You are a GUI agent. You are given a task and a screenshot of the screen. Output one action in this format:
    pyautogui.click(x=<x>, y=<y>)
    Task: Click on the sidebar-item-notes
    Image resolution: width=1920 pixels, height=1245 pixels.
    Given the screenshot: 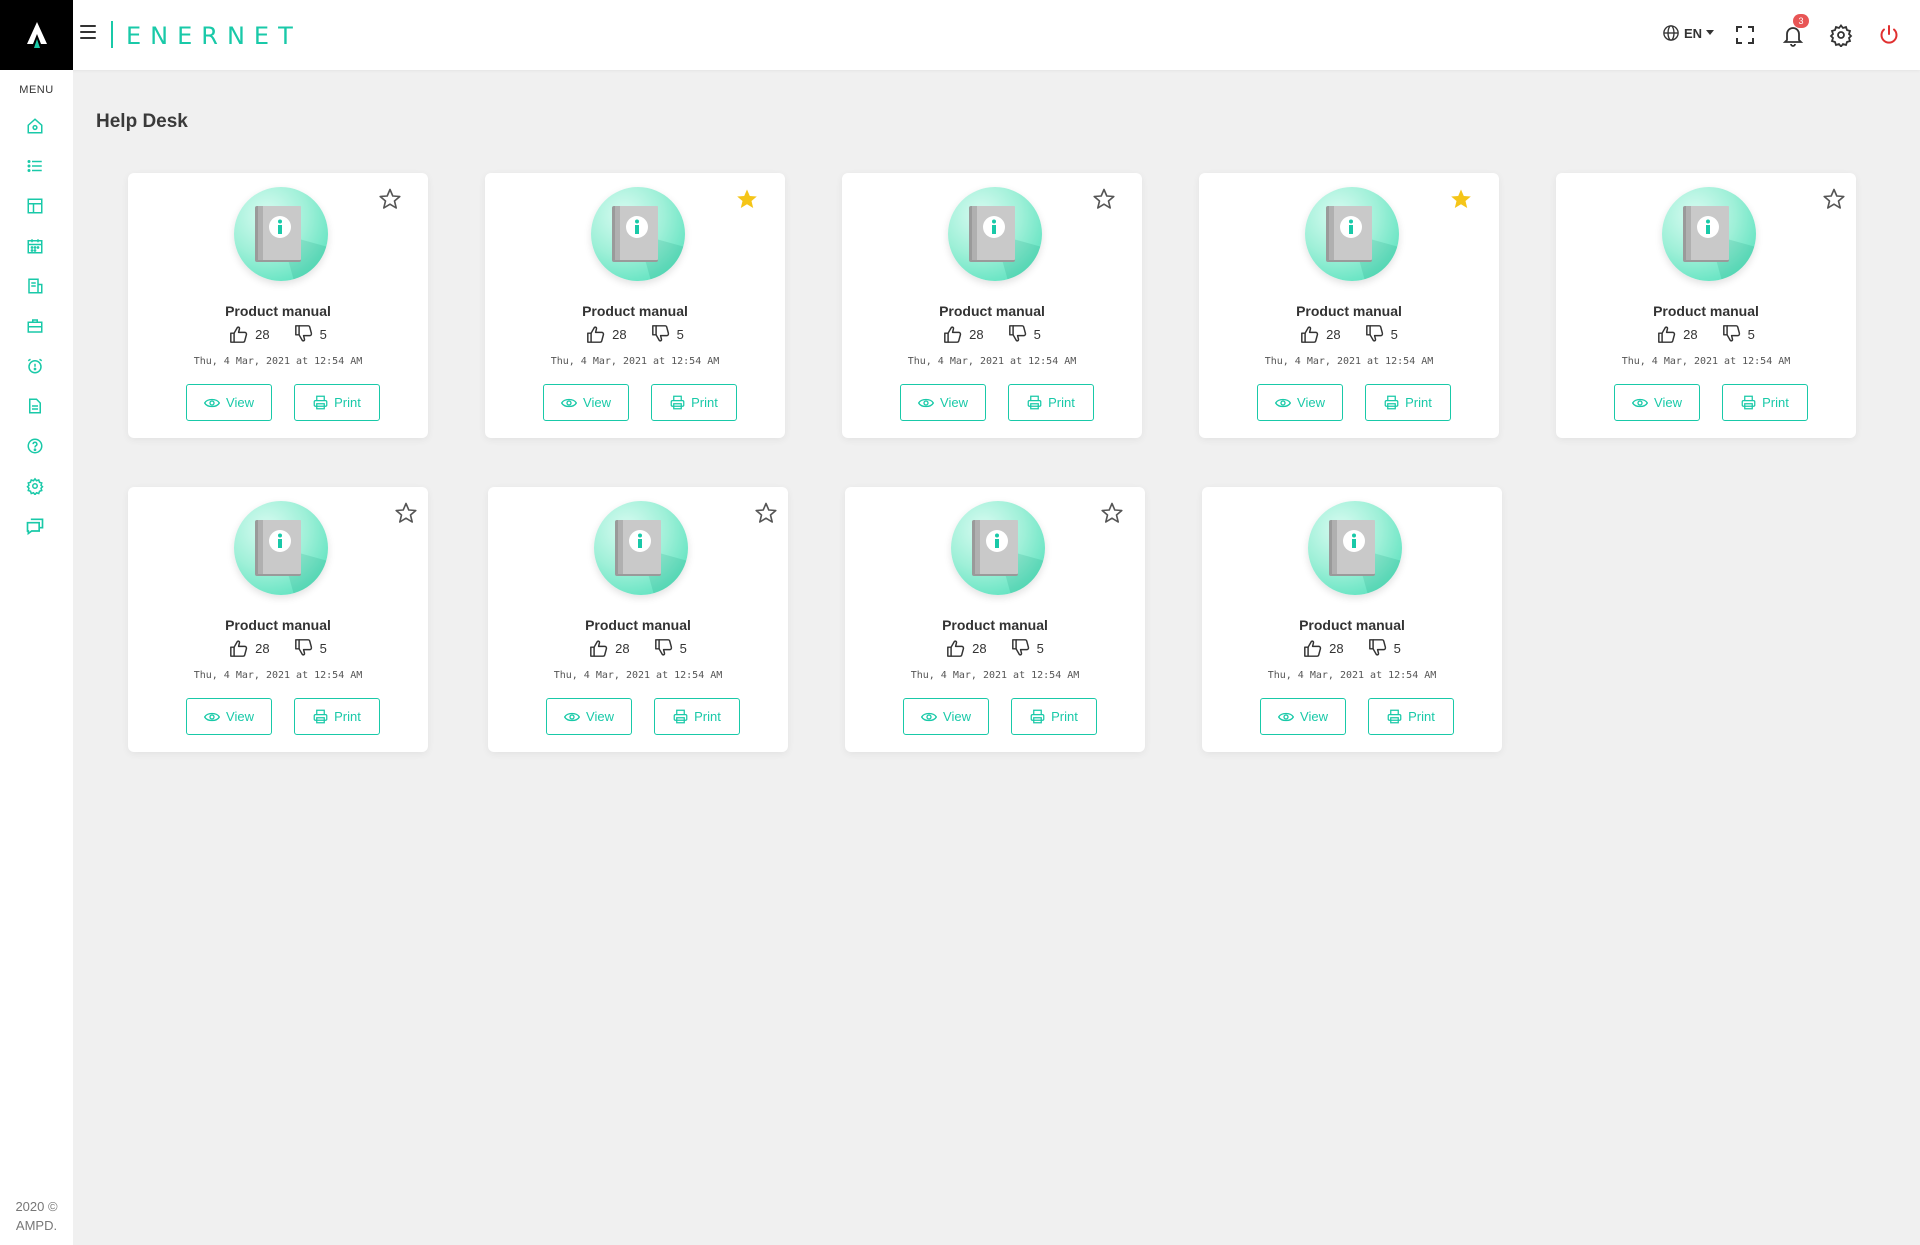 What is the action you would take?
    pyautogui.click(x=35, y=286)
    